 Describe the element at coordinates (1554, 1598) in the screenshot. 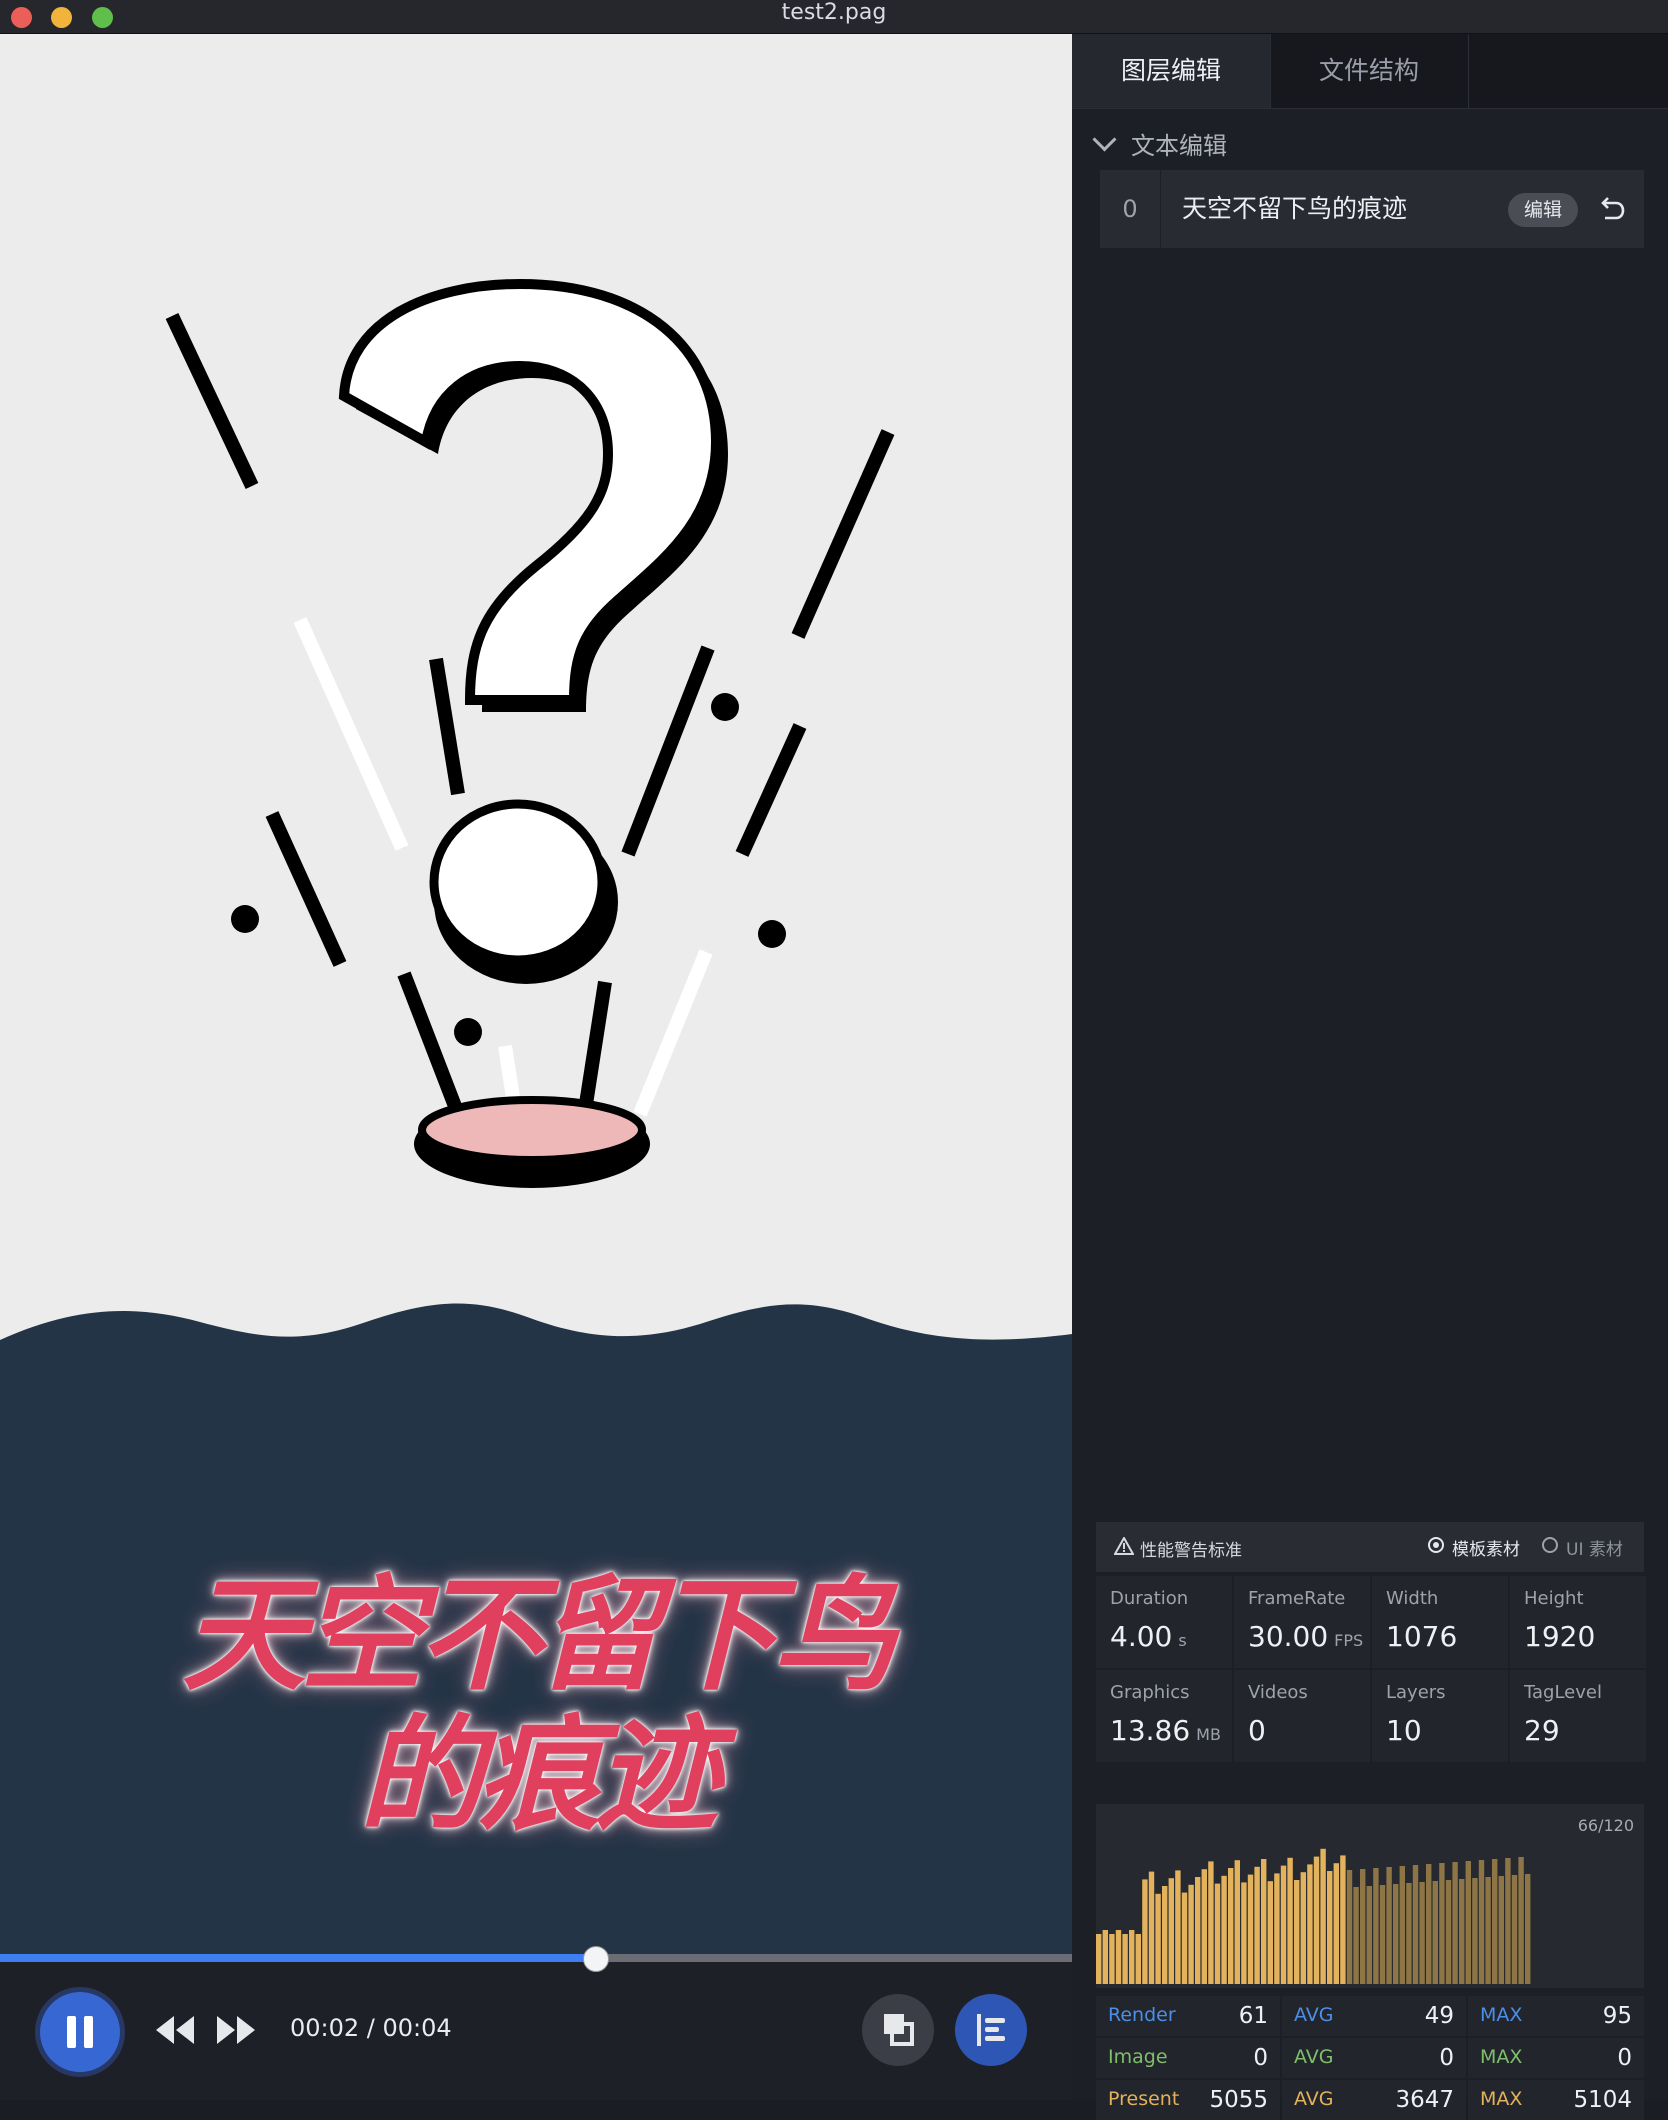

I see `stat-label: Height` at that location.